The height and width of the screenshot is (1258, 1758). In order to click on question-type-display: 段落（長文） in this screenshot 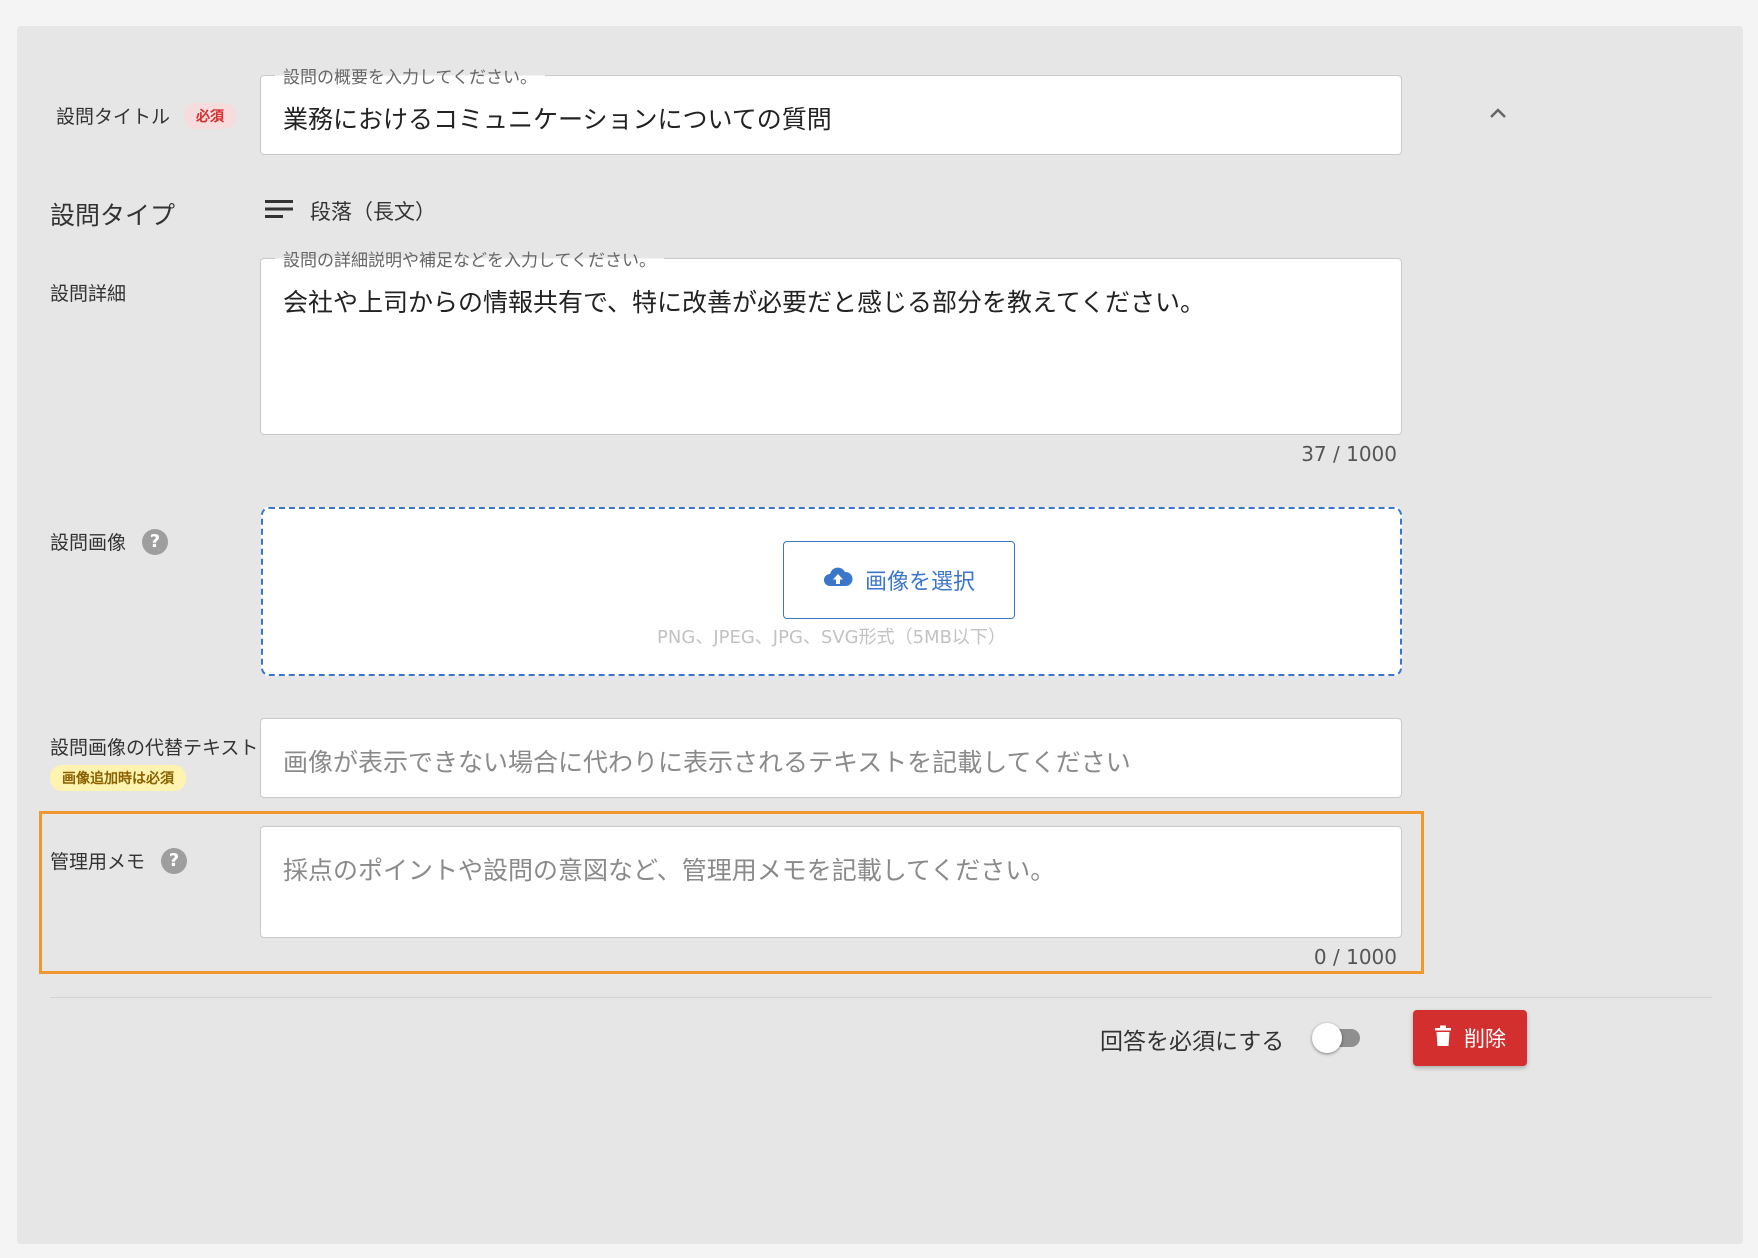, I will do `click(350, 211)`.